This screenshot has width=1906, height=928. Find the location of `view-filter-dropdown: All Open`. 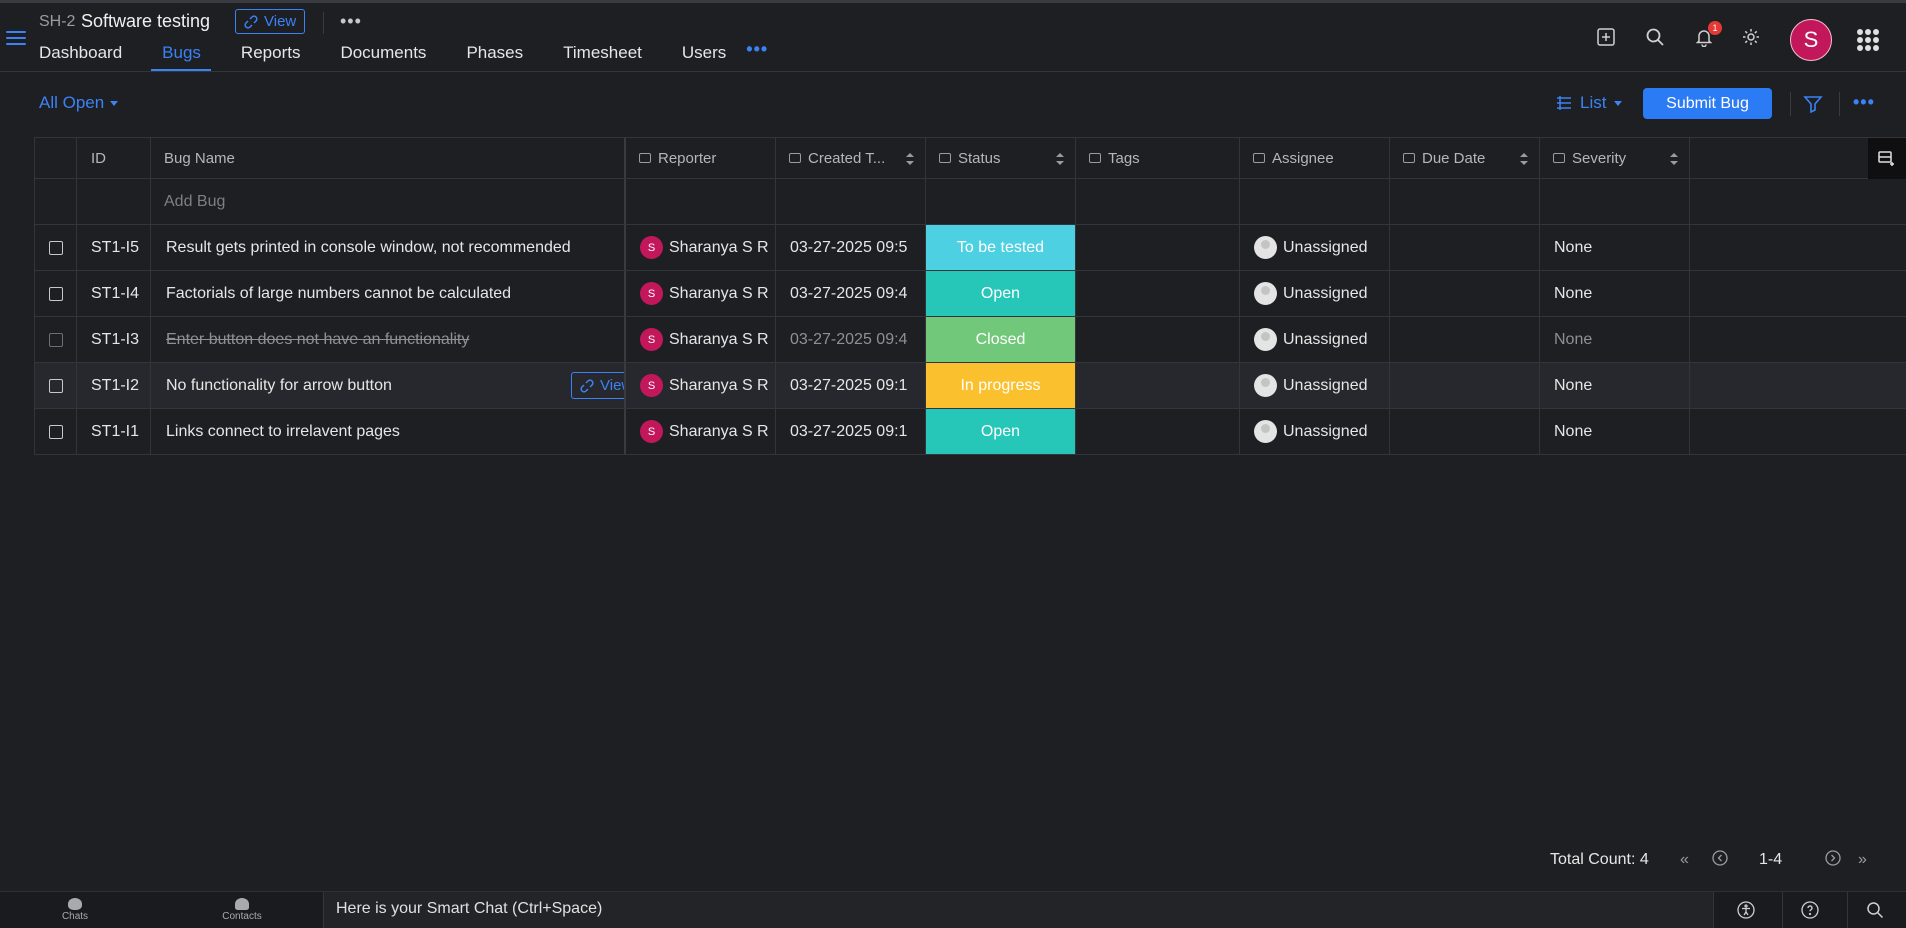

view-filter-dropdown: All Open is located at coordinates (79, 103).